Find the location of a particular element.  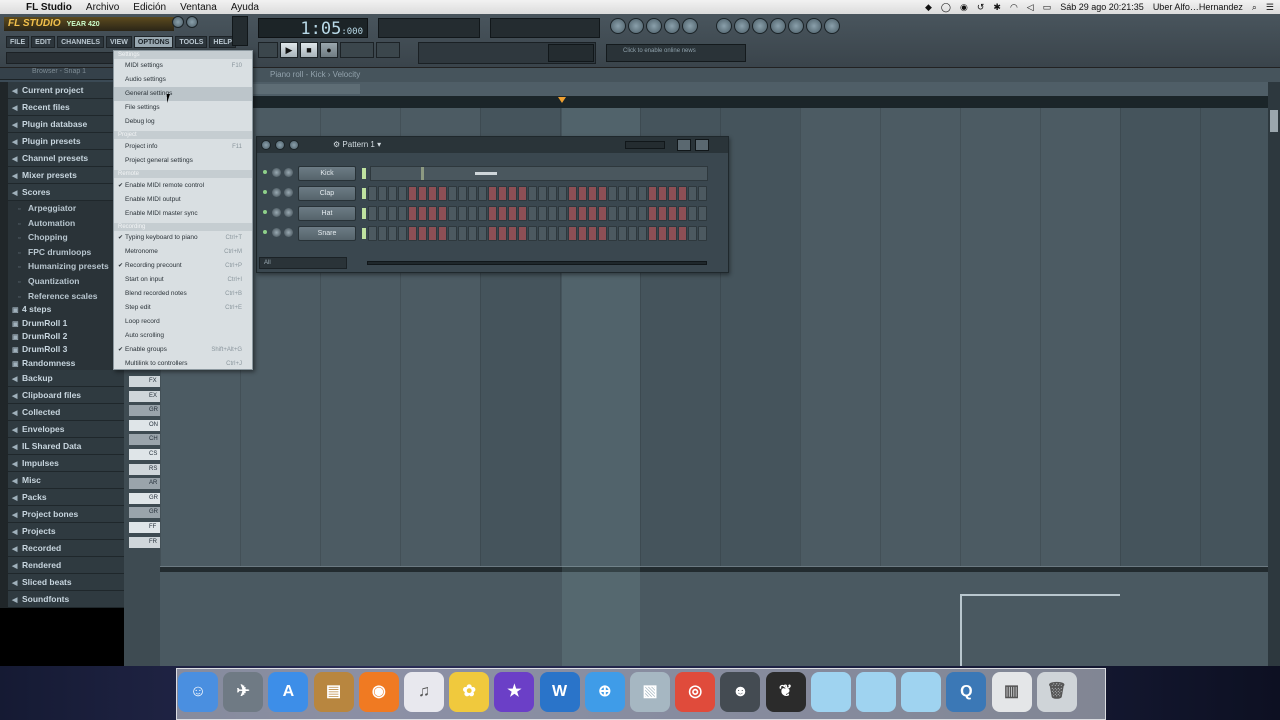

channel-button: Snare is located at coordinates (327, 233).